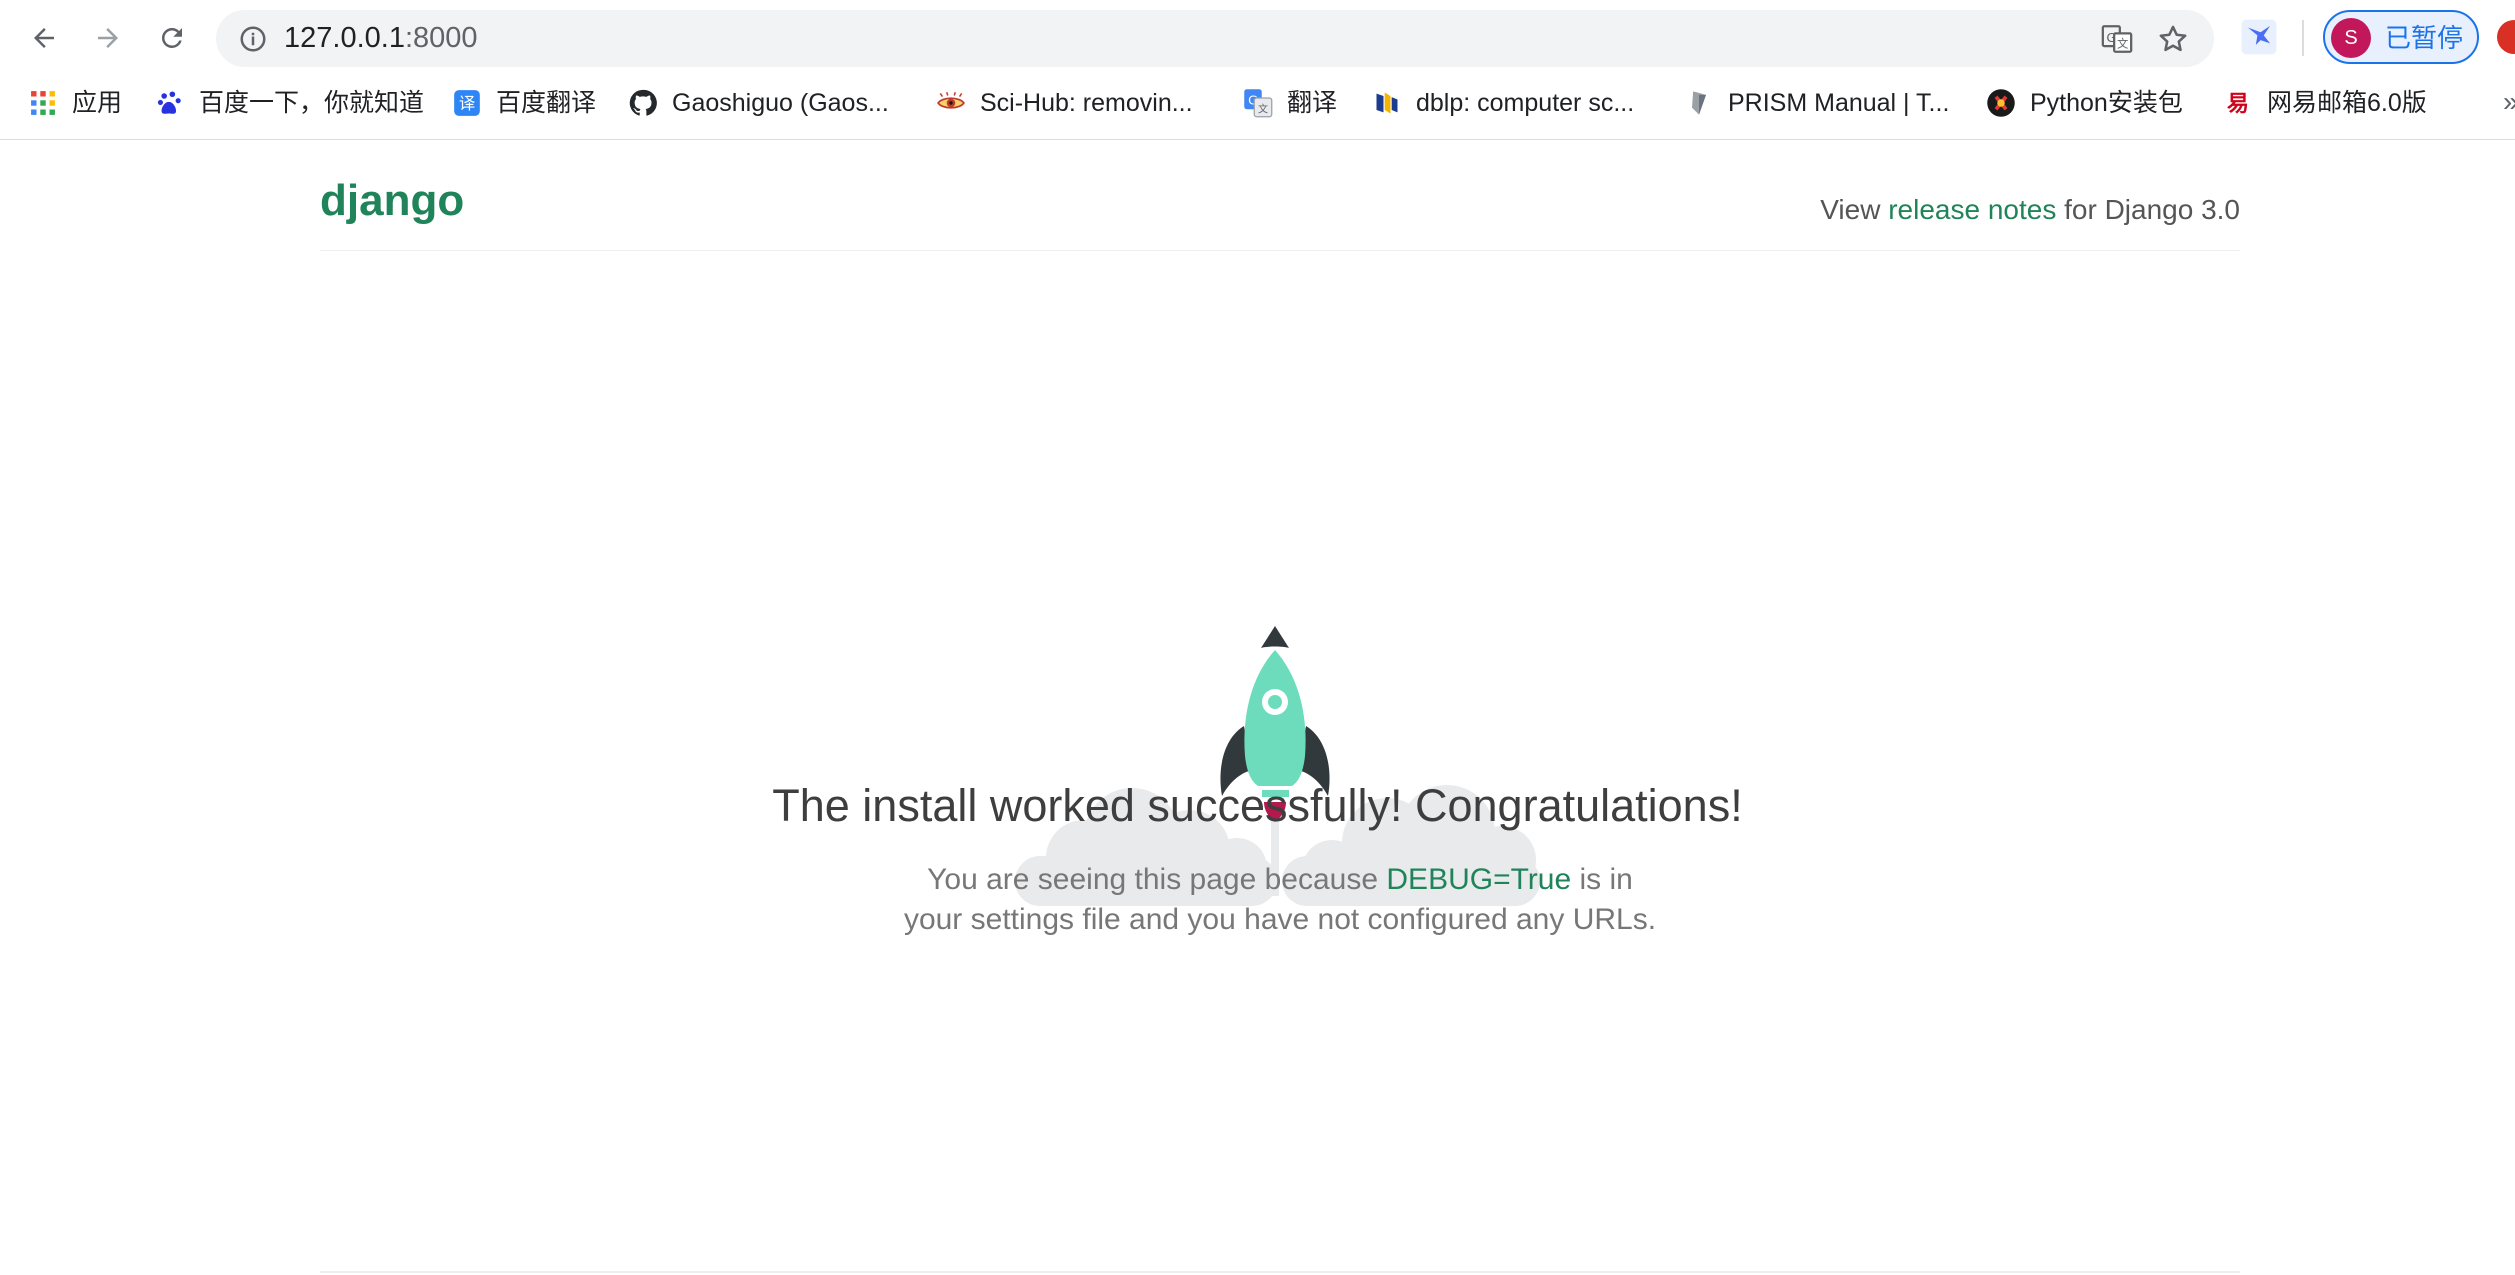 This screenshot has height=1275, width=2515. I want to click on svg-text: 译, so click(467, 103).